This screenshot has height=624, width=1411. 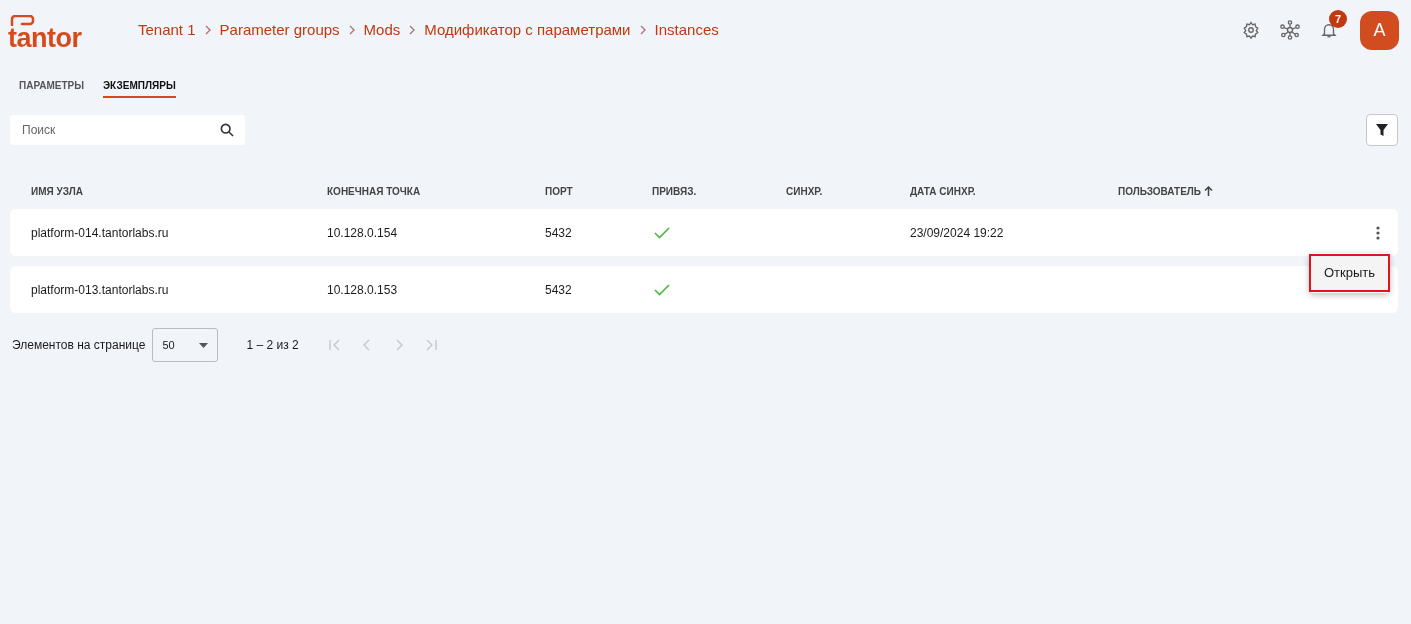 What do you see at coordinates (185, 345) in the screenshot?
I see `page-size-select: 50` at bounding box center [185, 345].